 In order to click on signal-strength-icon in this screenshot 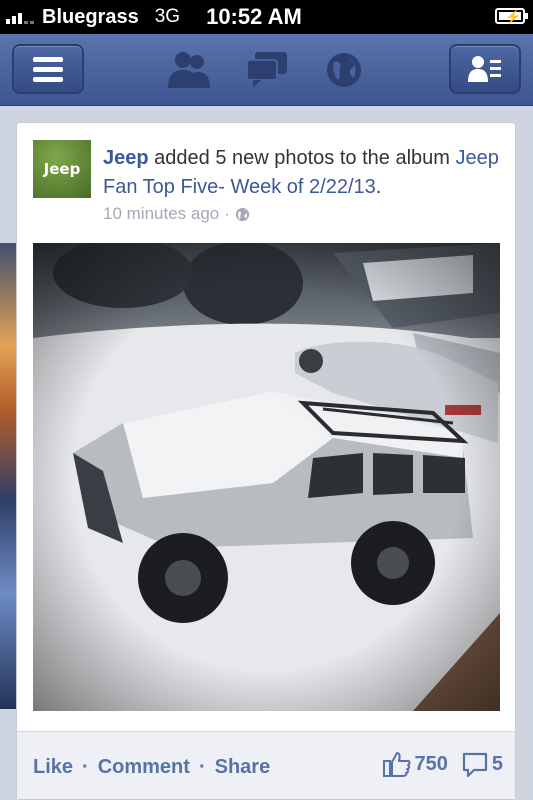, I will do `click(20, 17)`.